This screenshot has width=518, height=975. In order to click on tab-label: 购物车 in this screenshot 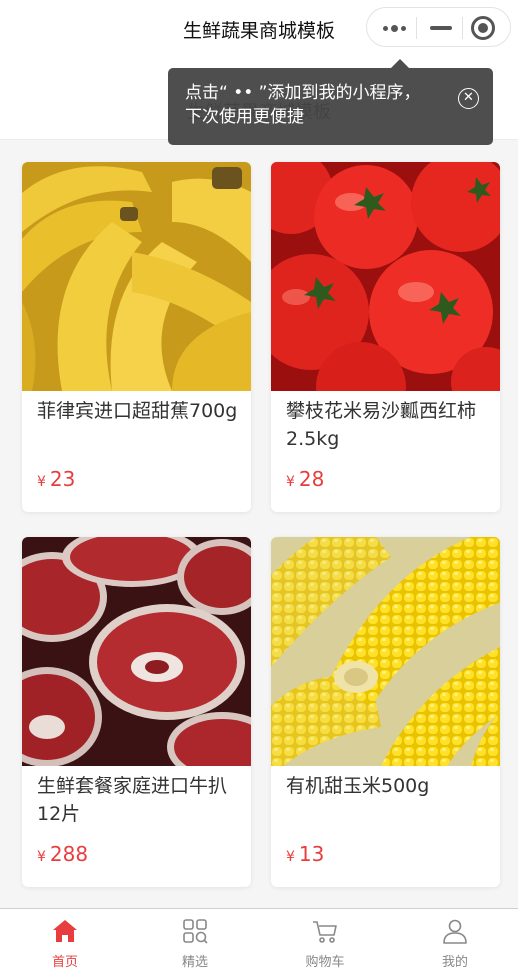, I will do `click(325, 962)`.